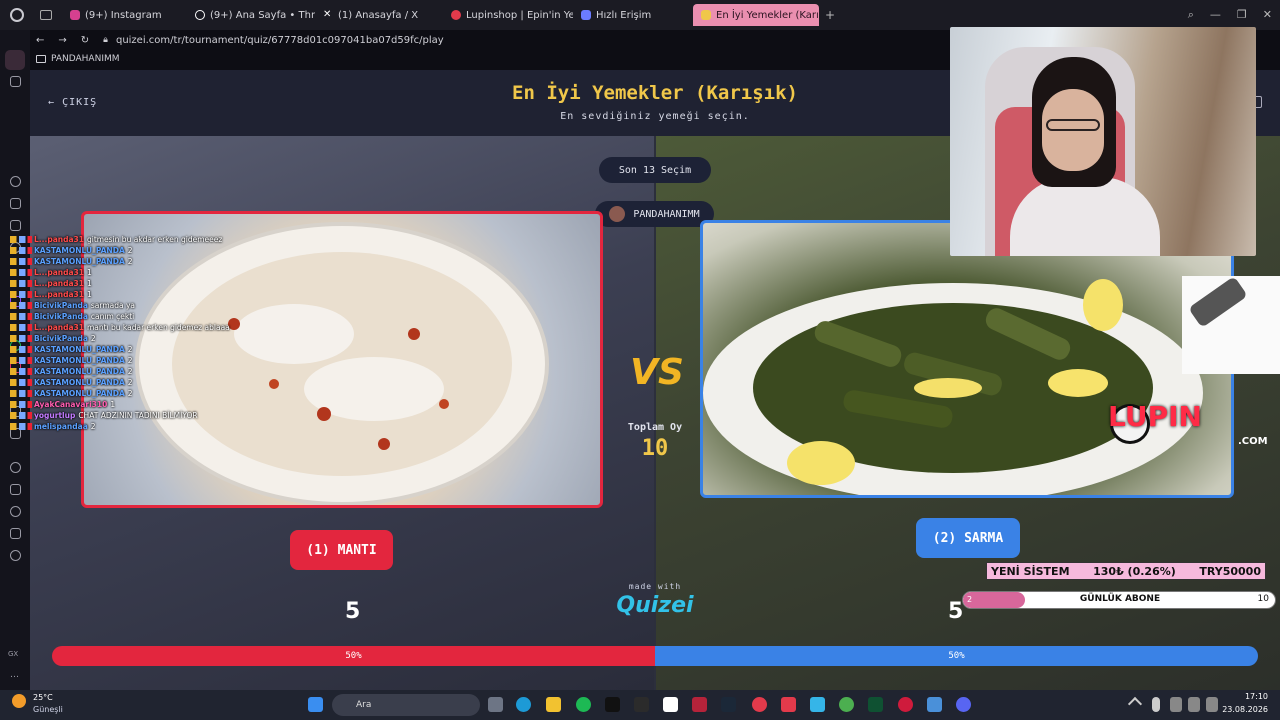 The image size is (1280, 720). I want to click on windows-start-icon, so click(315, 704).